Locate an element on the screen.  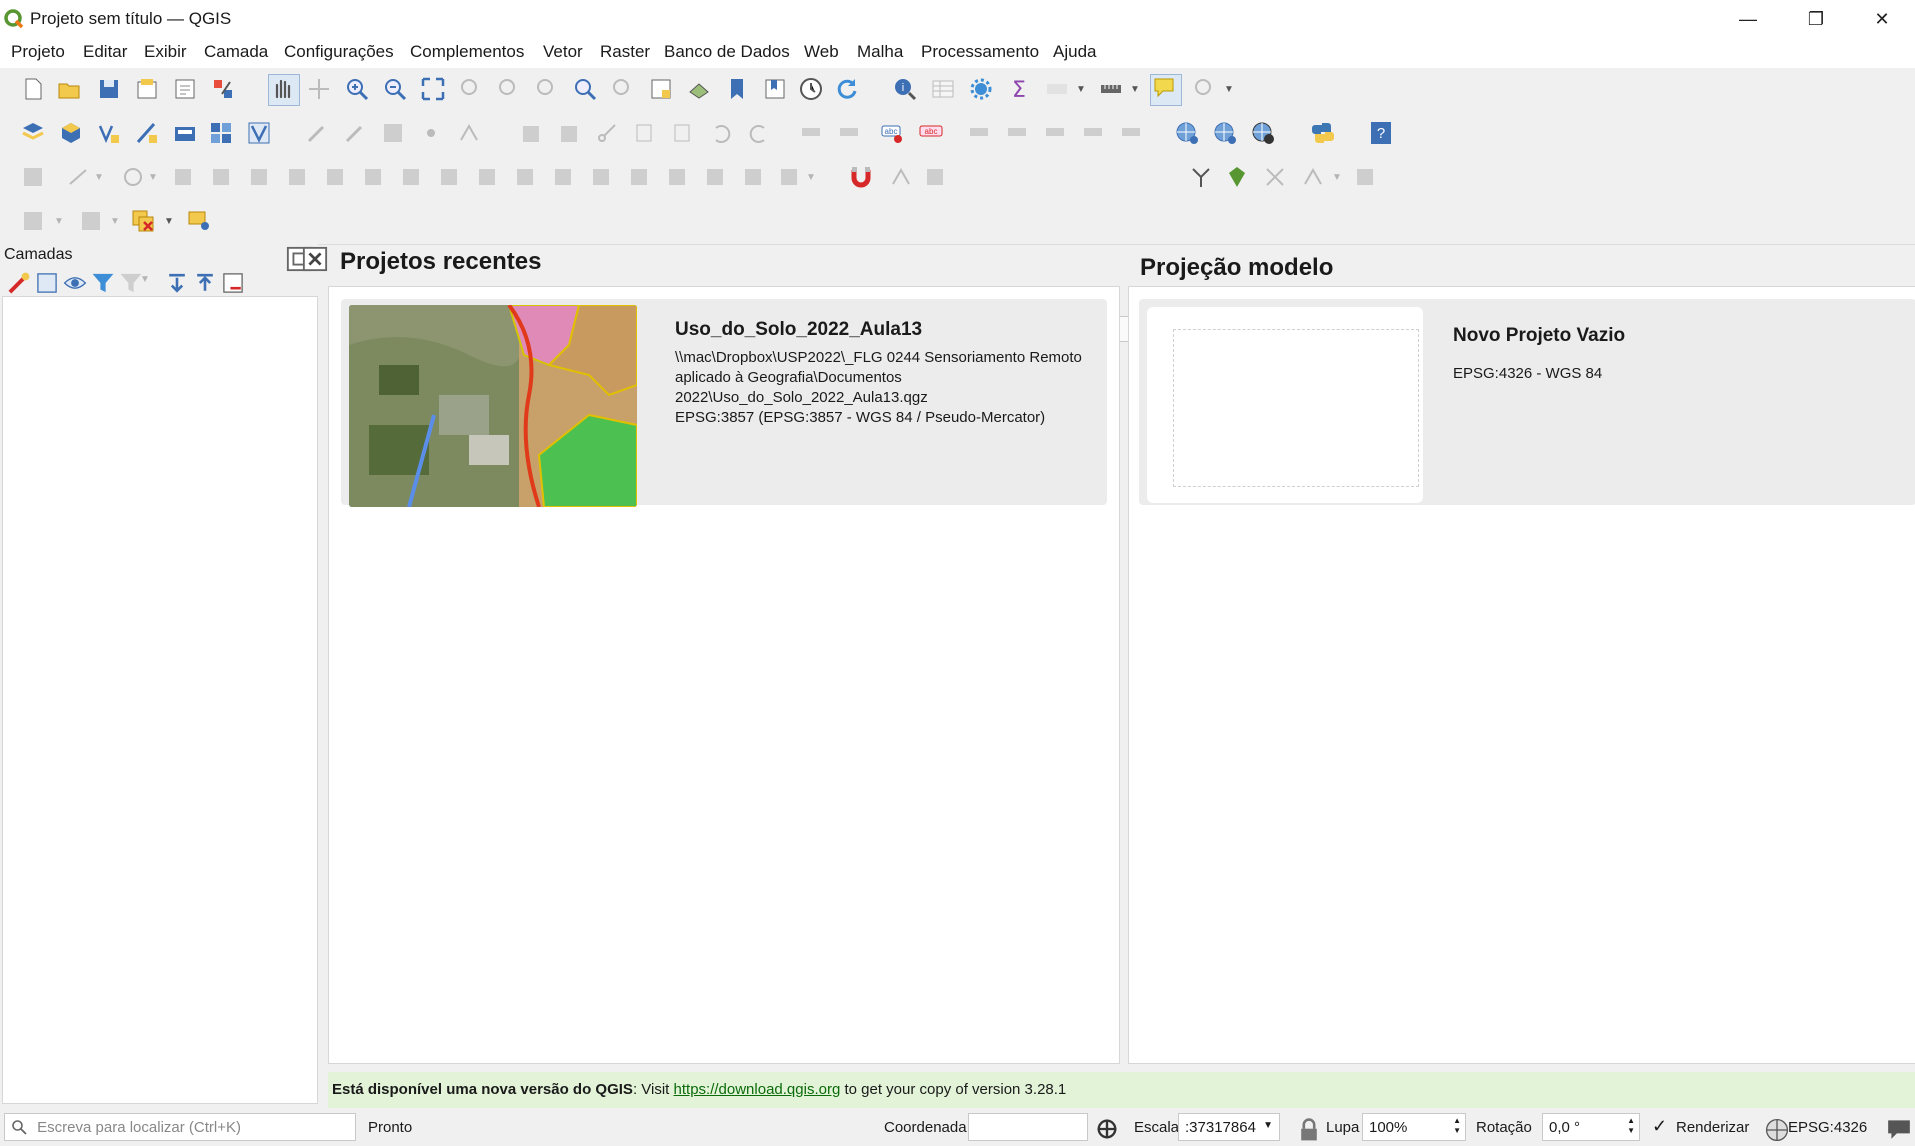
label-change-icon is located at coordinates (1131, 133).